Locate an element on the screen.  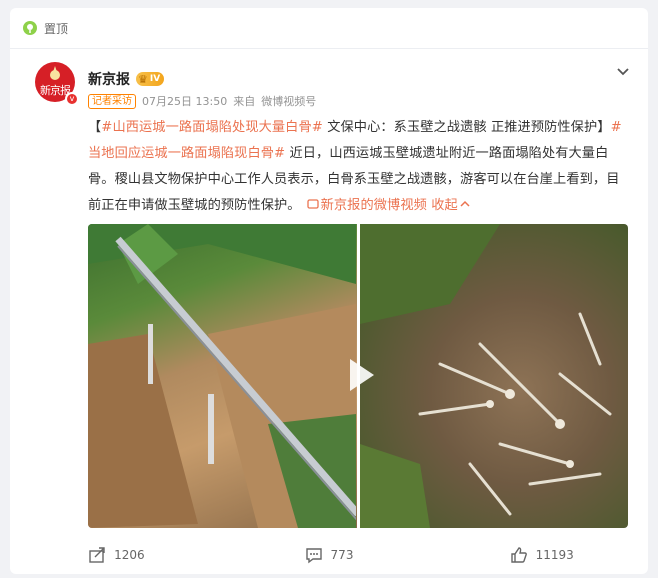
pinned-indicator: 置顶 is located at coordinates (45, 28).